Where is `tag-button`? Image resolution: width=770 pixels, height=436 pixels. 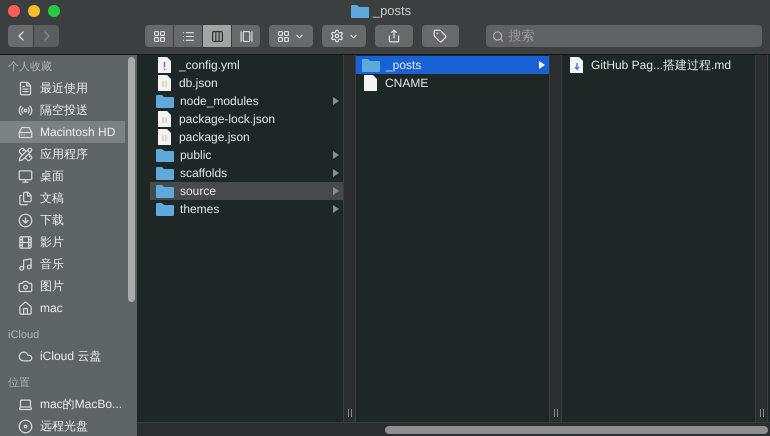
tag-button is located at coordinates (441, 36).